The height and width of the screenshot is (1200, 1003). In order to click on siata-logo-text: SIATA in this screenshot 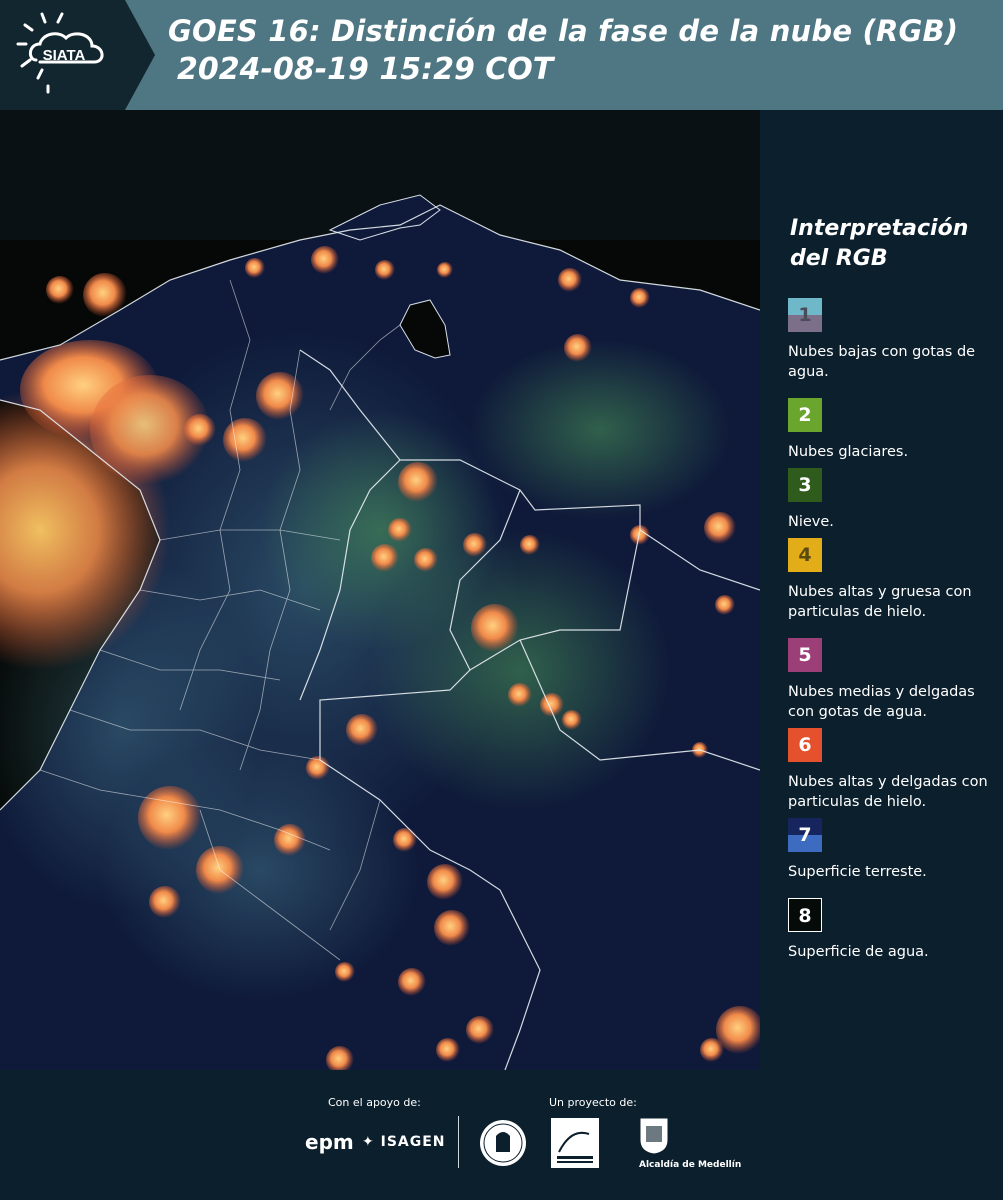, I will do `click(64, 55)`.